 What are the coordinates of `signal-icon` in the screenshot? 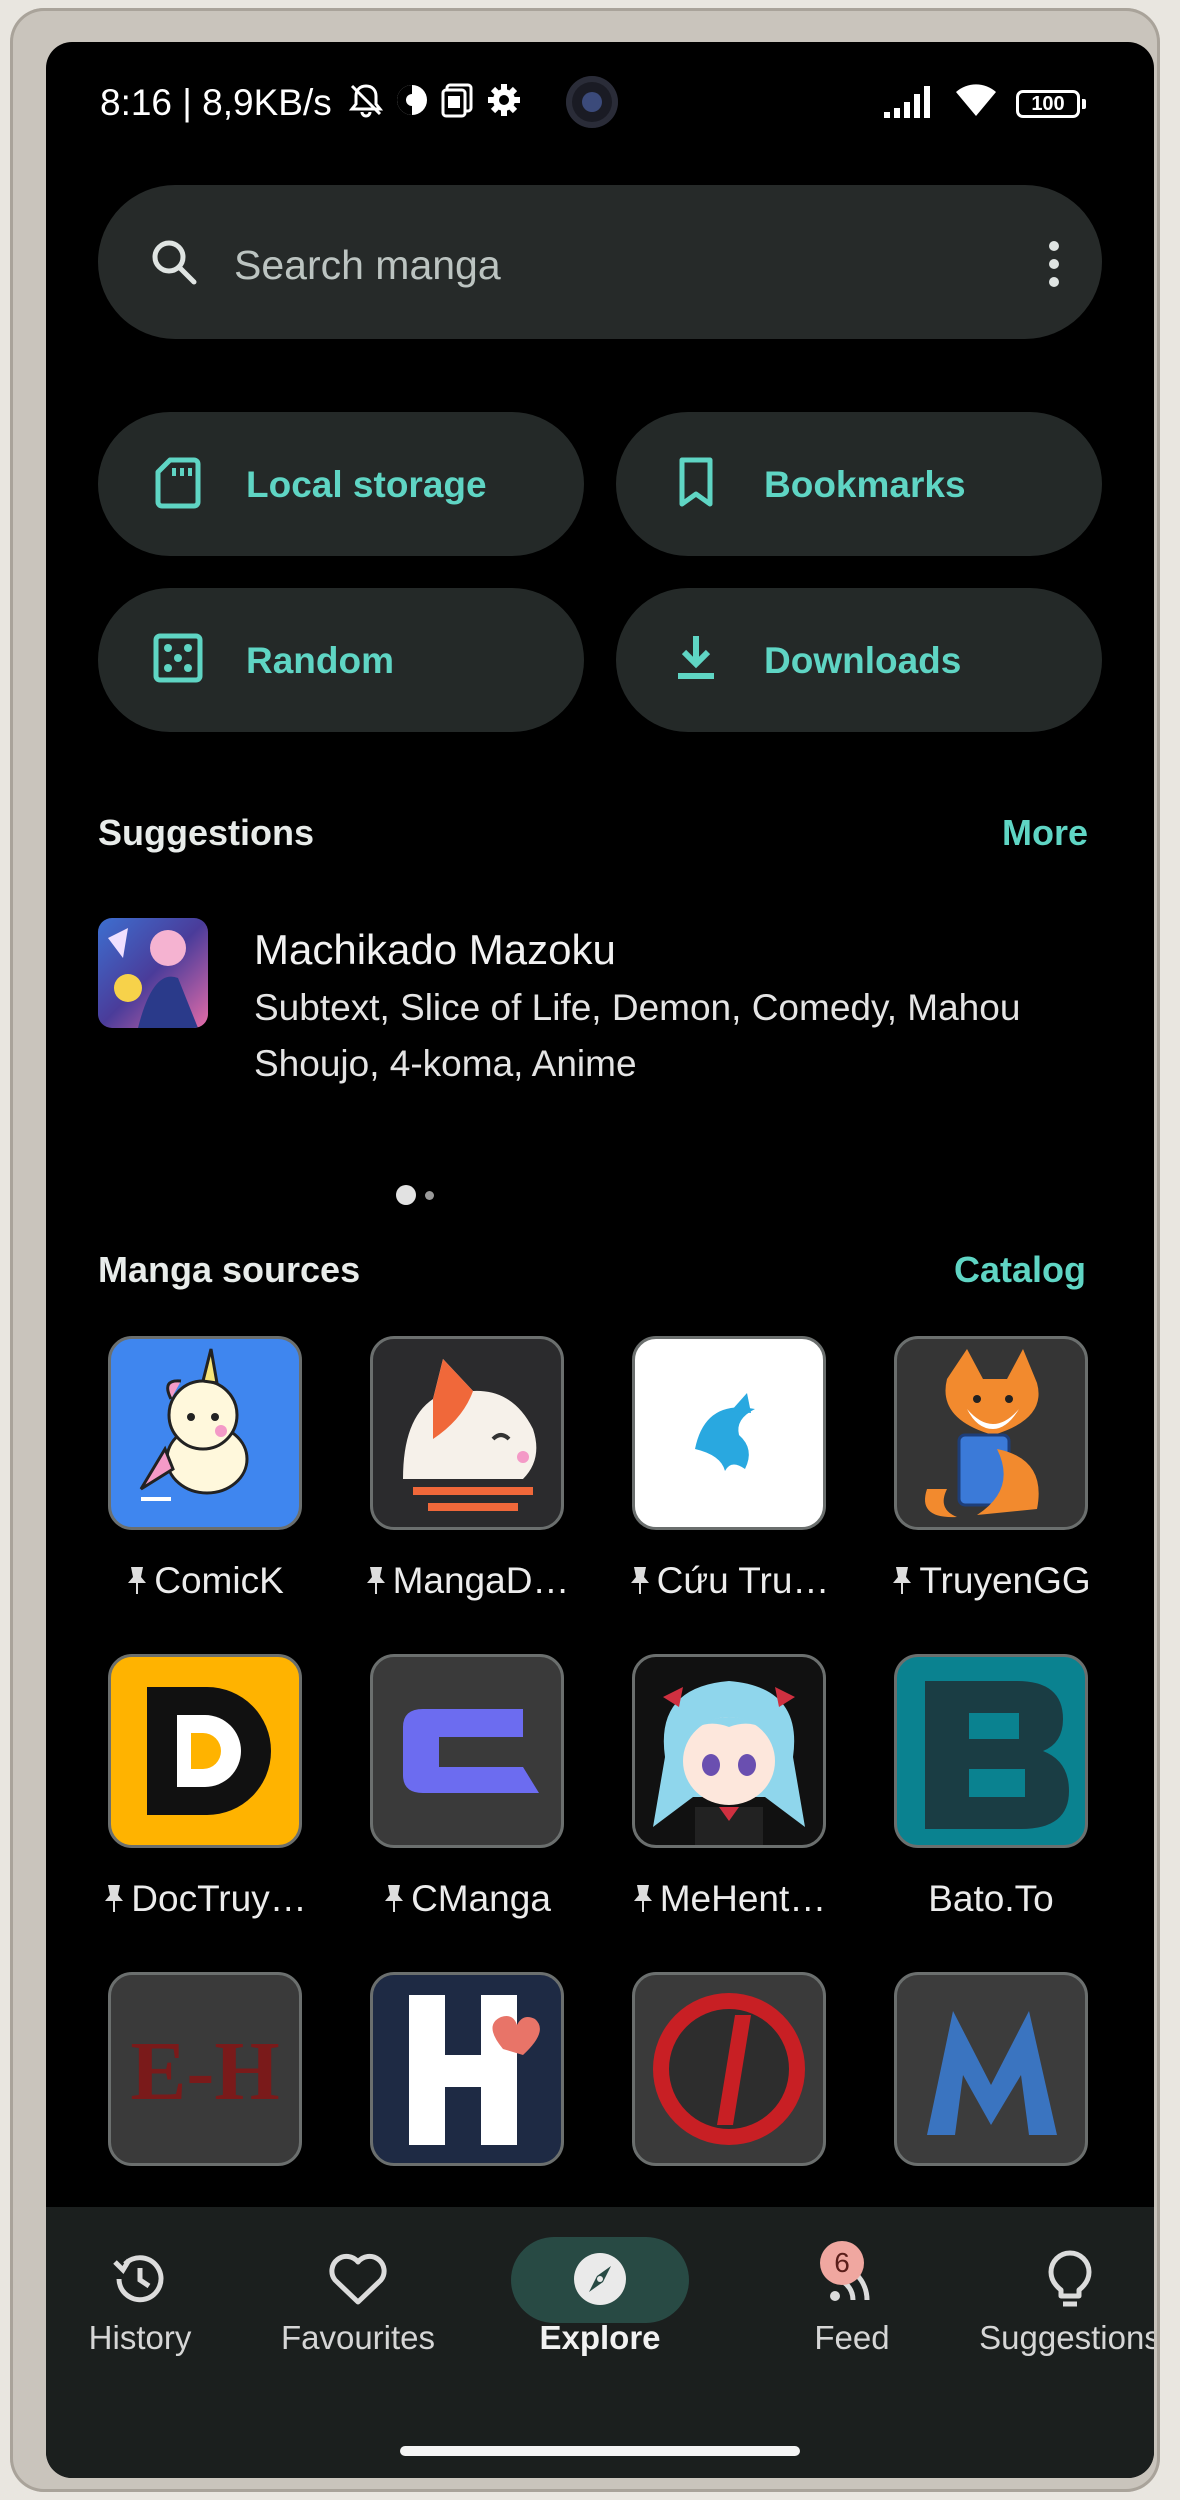 It's located at (907, 102).